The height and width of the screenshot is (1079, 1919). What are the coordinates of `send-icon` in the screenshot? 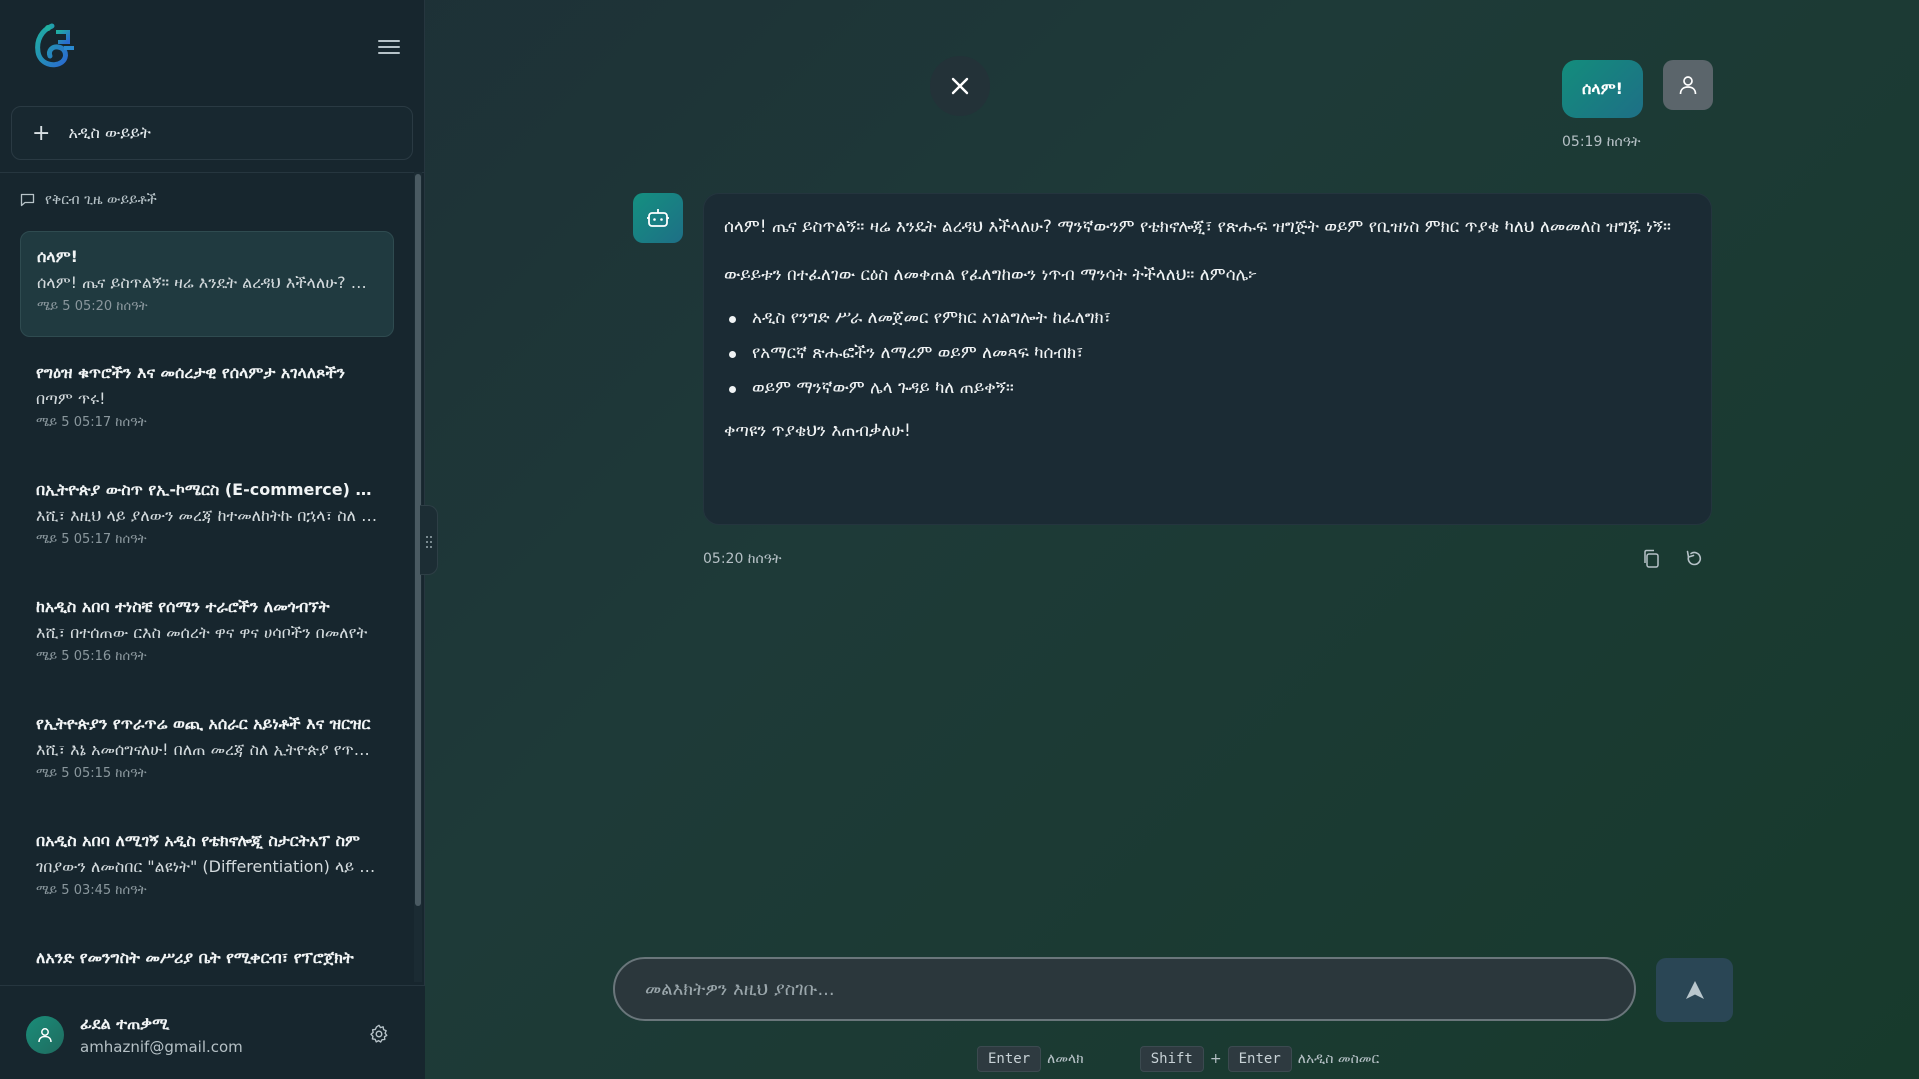 It's located at (1694, 990).